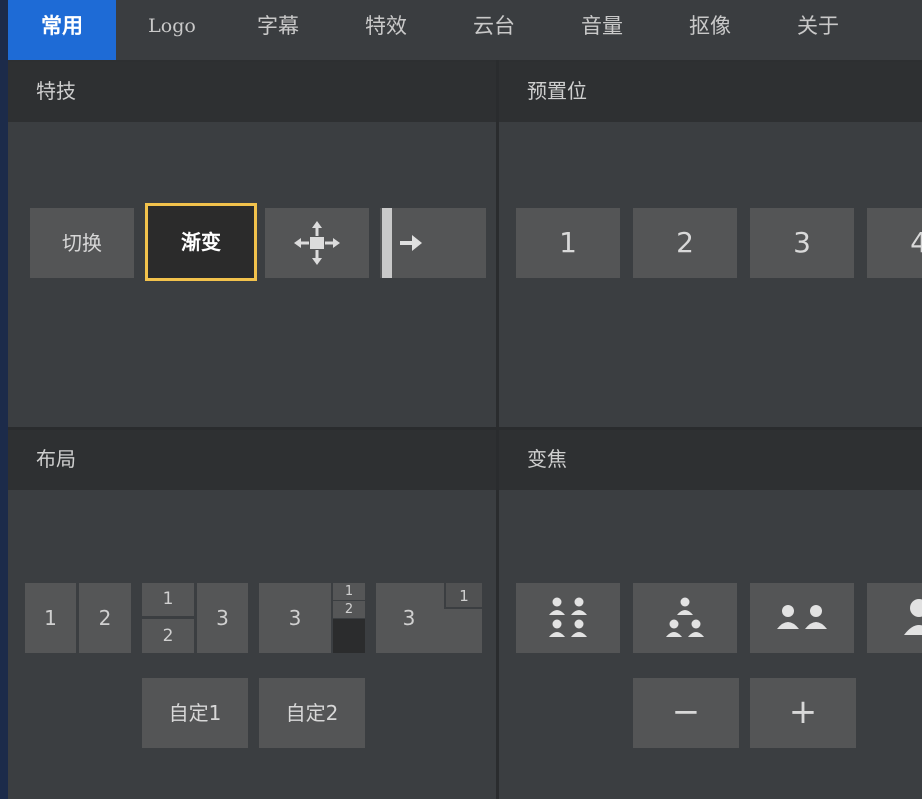  Describe the element at coordinates (494, 30) in the screenshot. I see `tab-ptz: 云台` at that location.